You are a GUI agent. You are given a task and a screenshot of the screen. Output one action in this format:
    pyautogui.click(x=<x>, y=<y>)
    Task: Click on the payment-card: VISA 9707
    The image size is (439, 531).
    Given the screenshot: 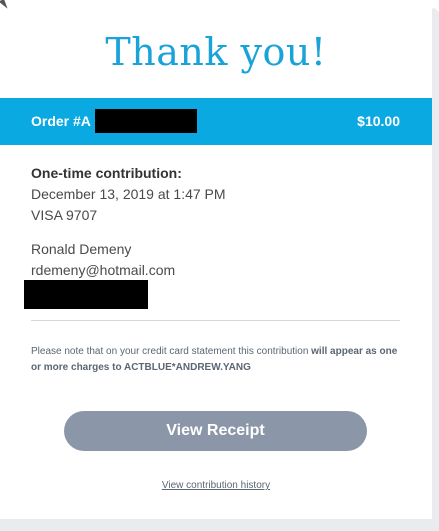 What is the action you would take?
    pyautogui.click(x=64, y=215)
    